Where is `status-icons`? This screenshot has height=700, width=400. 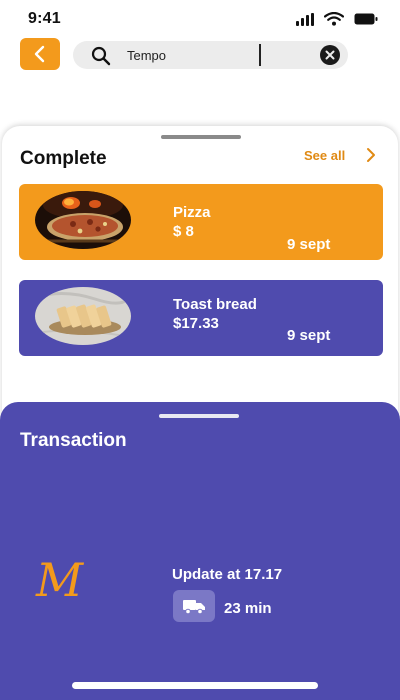 status-icons is located at coordinates (337, 19).